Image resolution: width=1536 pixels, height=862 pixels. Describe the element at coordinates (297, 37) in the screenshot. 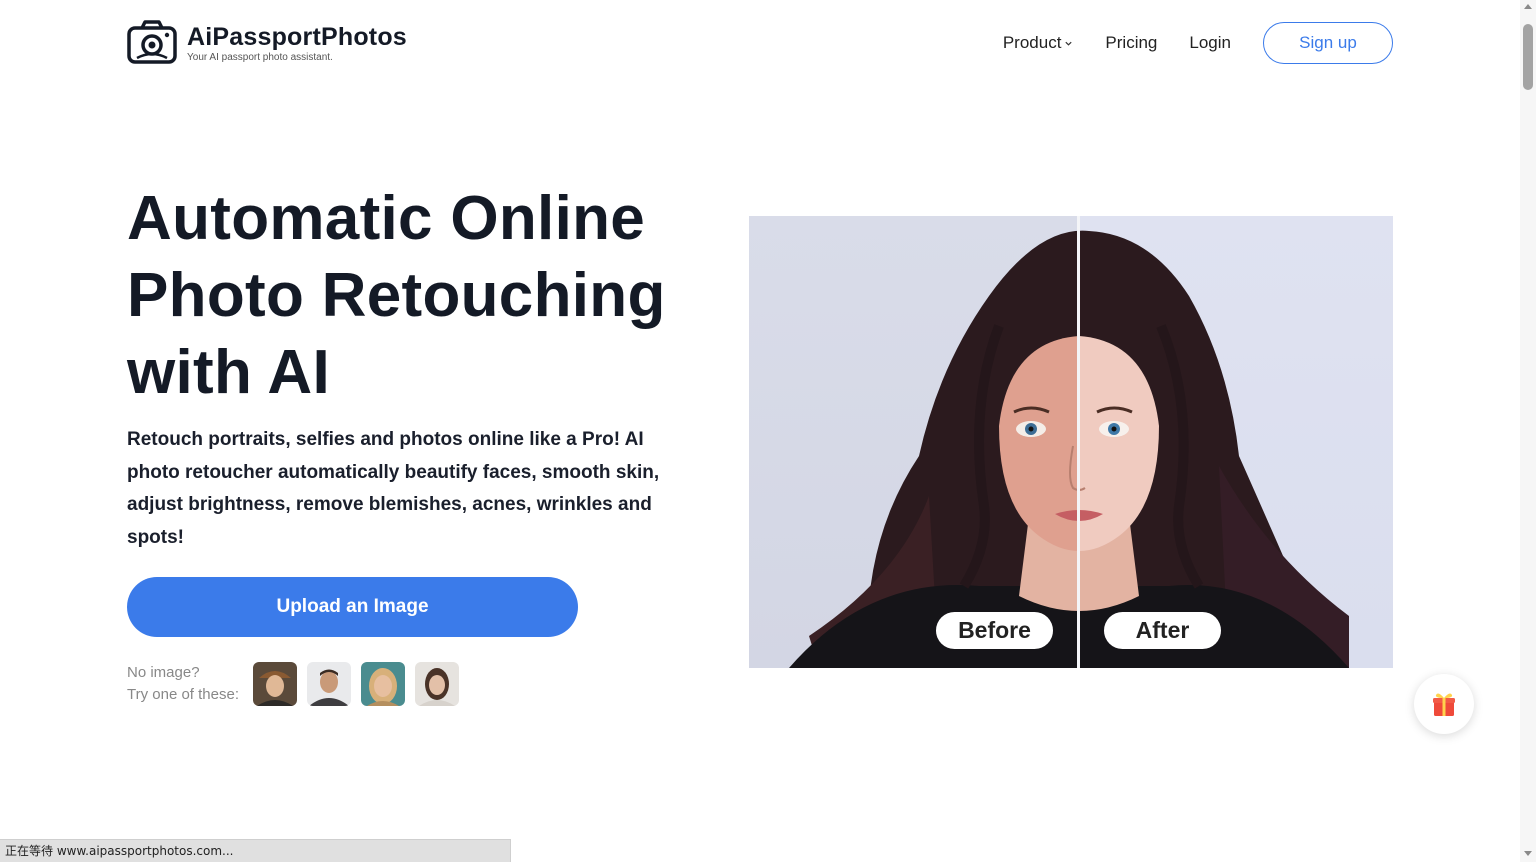

I see `brand-name: AiPassportPhotos` at that location.